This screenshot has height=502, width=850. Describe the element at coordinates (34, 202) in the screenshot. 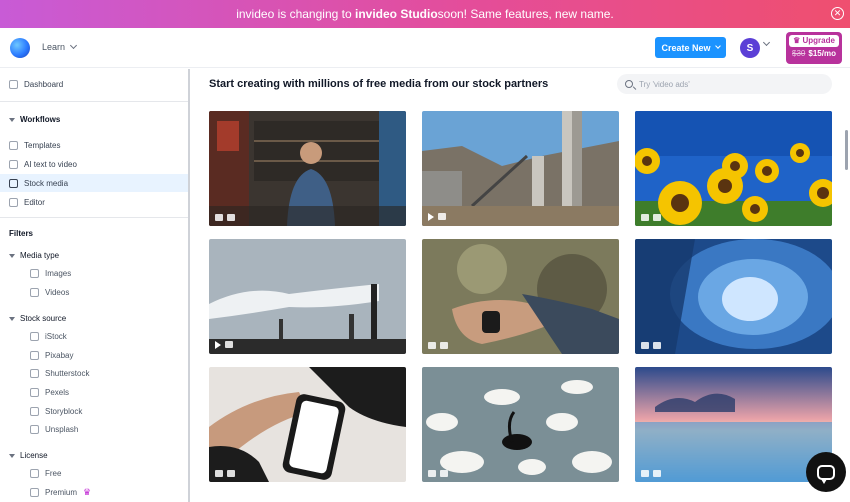

I see `sidebar-item-label: Editor` at that location.